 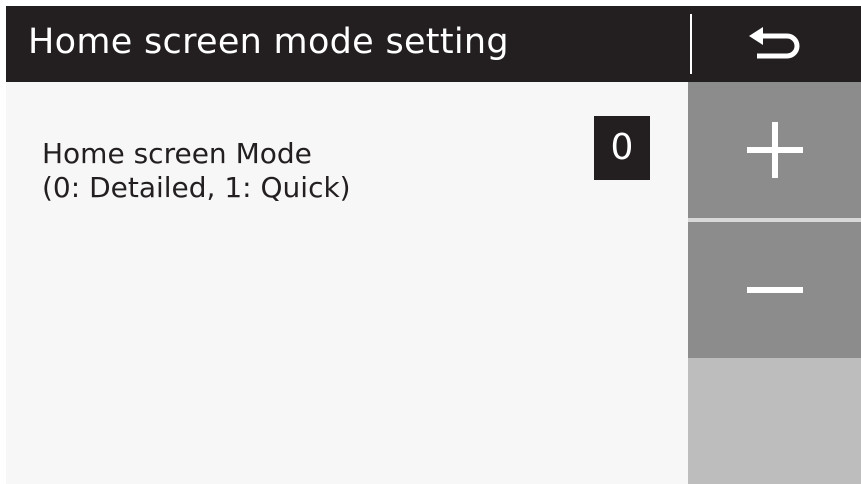 I want to click on increment-button, so click(x=774, y=150).